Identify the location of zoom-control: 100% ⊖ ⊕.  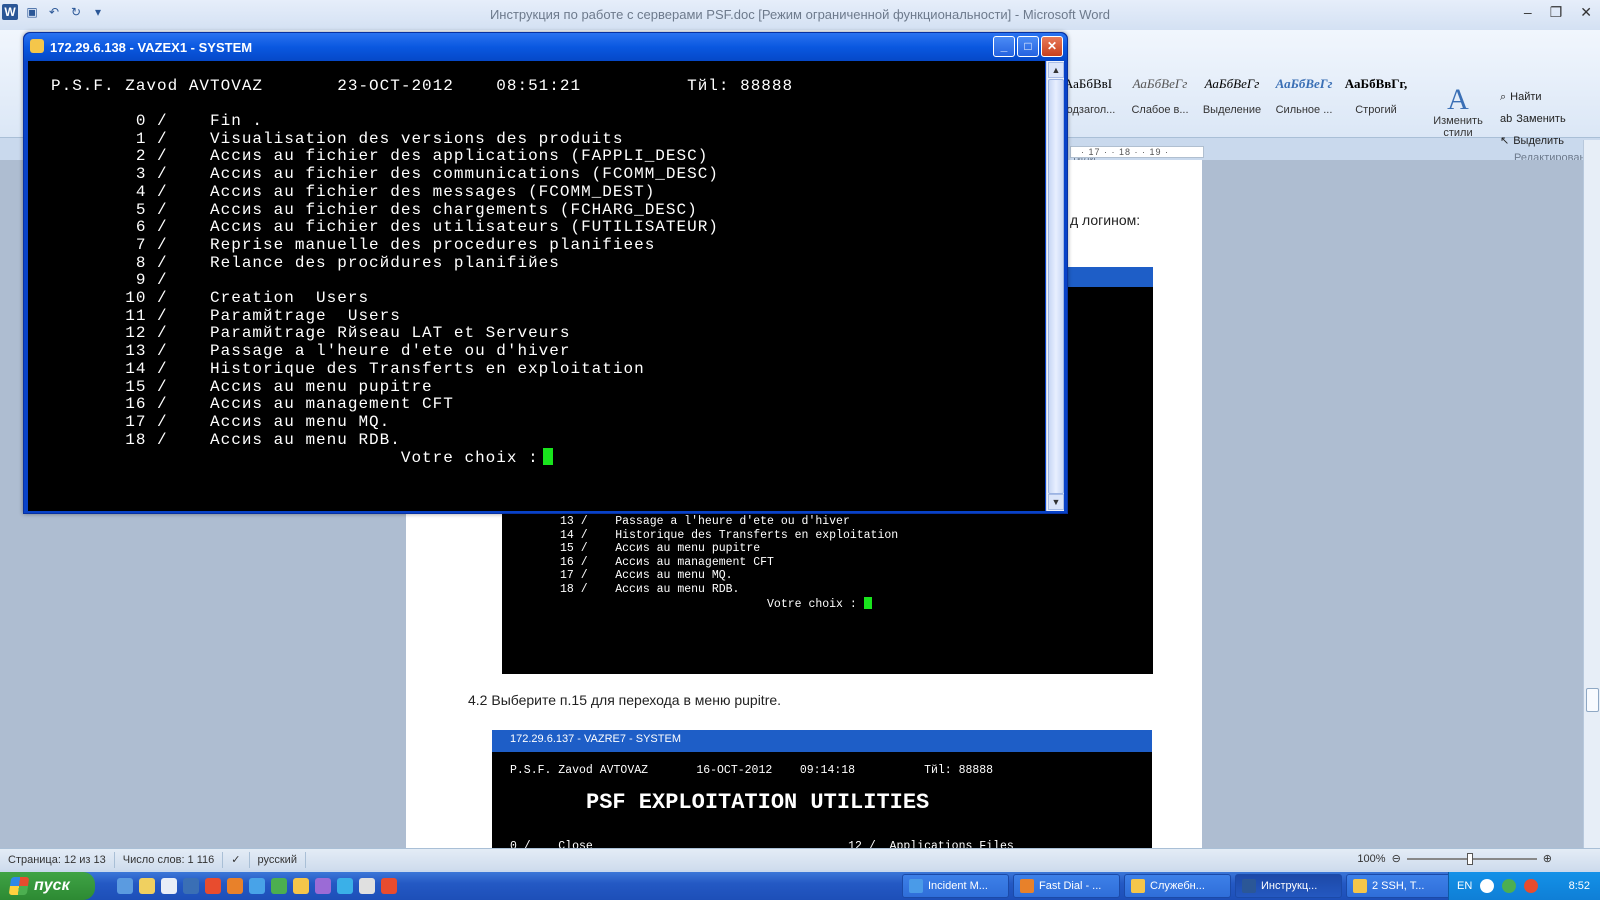
(1454, 858).